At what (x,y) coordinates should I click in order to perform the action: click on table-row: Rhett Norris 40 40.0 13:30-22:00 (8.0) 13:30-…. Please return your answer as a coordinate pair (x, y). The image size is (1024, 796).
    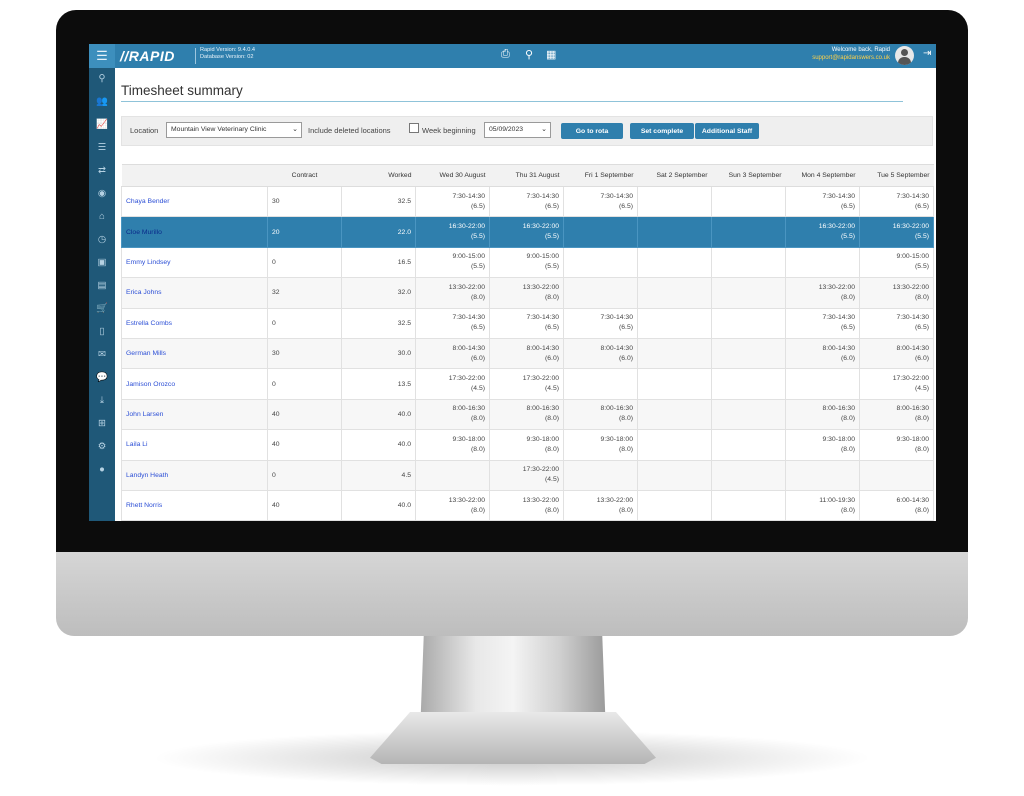
    Looking at the image, I should click on (527, 505).